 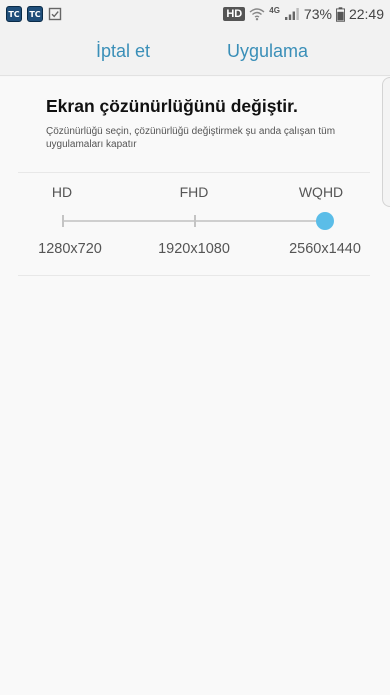 I want to click on tc-app-icon-secondary: TC, so click(x=35, y=14).